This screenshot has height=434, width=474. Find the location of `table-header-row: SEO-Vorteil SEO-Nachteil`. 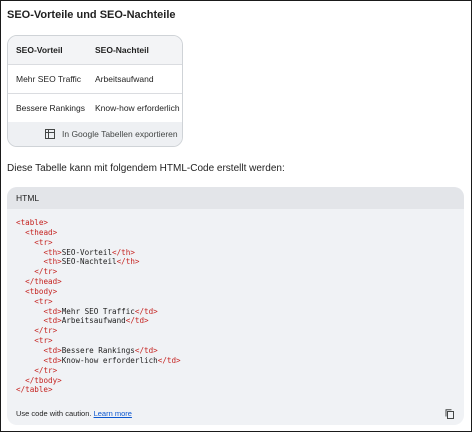

table-header-row: SEO-Vorteil SEO-Nachteil is located at coordinates (95, 50).